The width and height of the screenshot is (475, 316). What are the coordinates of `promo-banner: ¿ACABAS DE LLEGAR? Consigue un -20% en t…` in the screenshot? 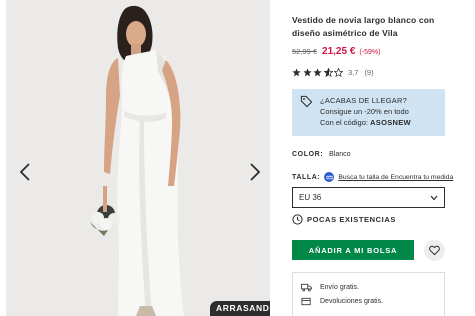 It's located at (368, 112).